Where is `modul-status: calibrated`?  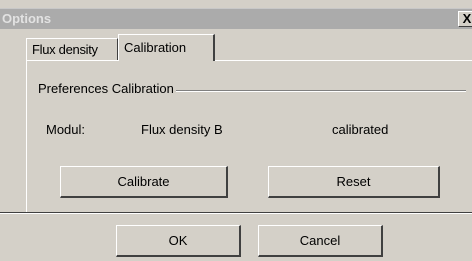 modul-status: calibrated is located at coordinates (360, 129).